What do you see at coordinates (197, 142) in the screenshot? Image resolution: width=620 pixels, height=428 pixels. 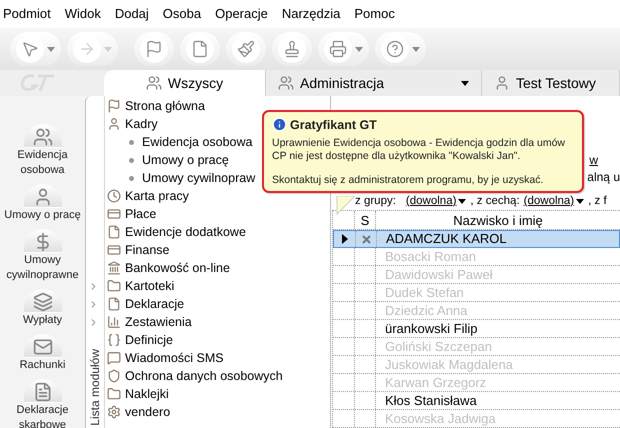 I see `module-subitem: Ewidencja osobowa` at bounding box center [197, 142].